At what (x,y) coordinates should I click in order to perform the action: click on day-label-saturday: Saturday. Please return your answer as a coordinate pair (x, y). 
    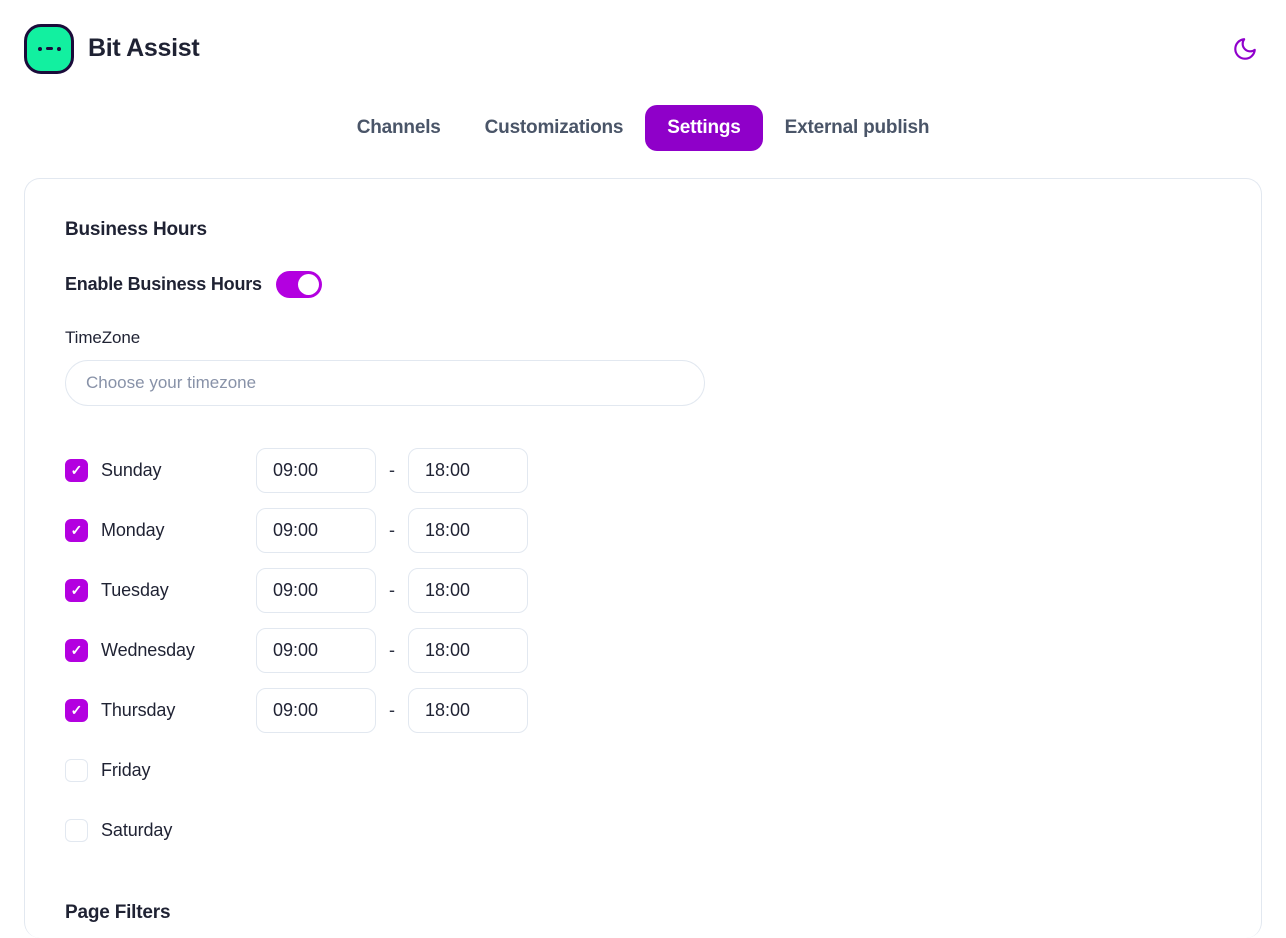
    Looking at the image, I should click on (137, 829).